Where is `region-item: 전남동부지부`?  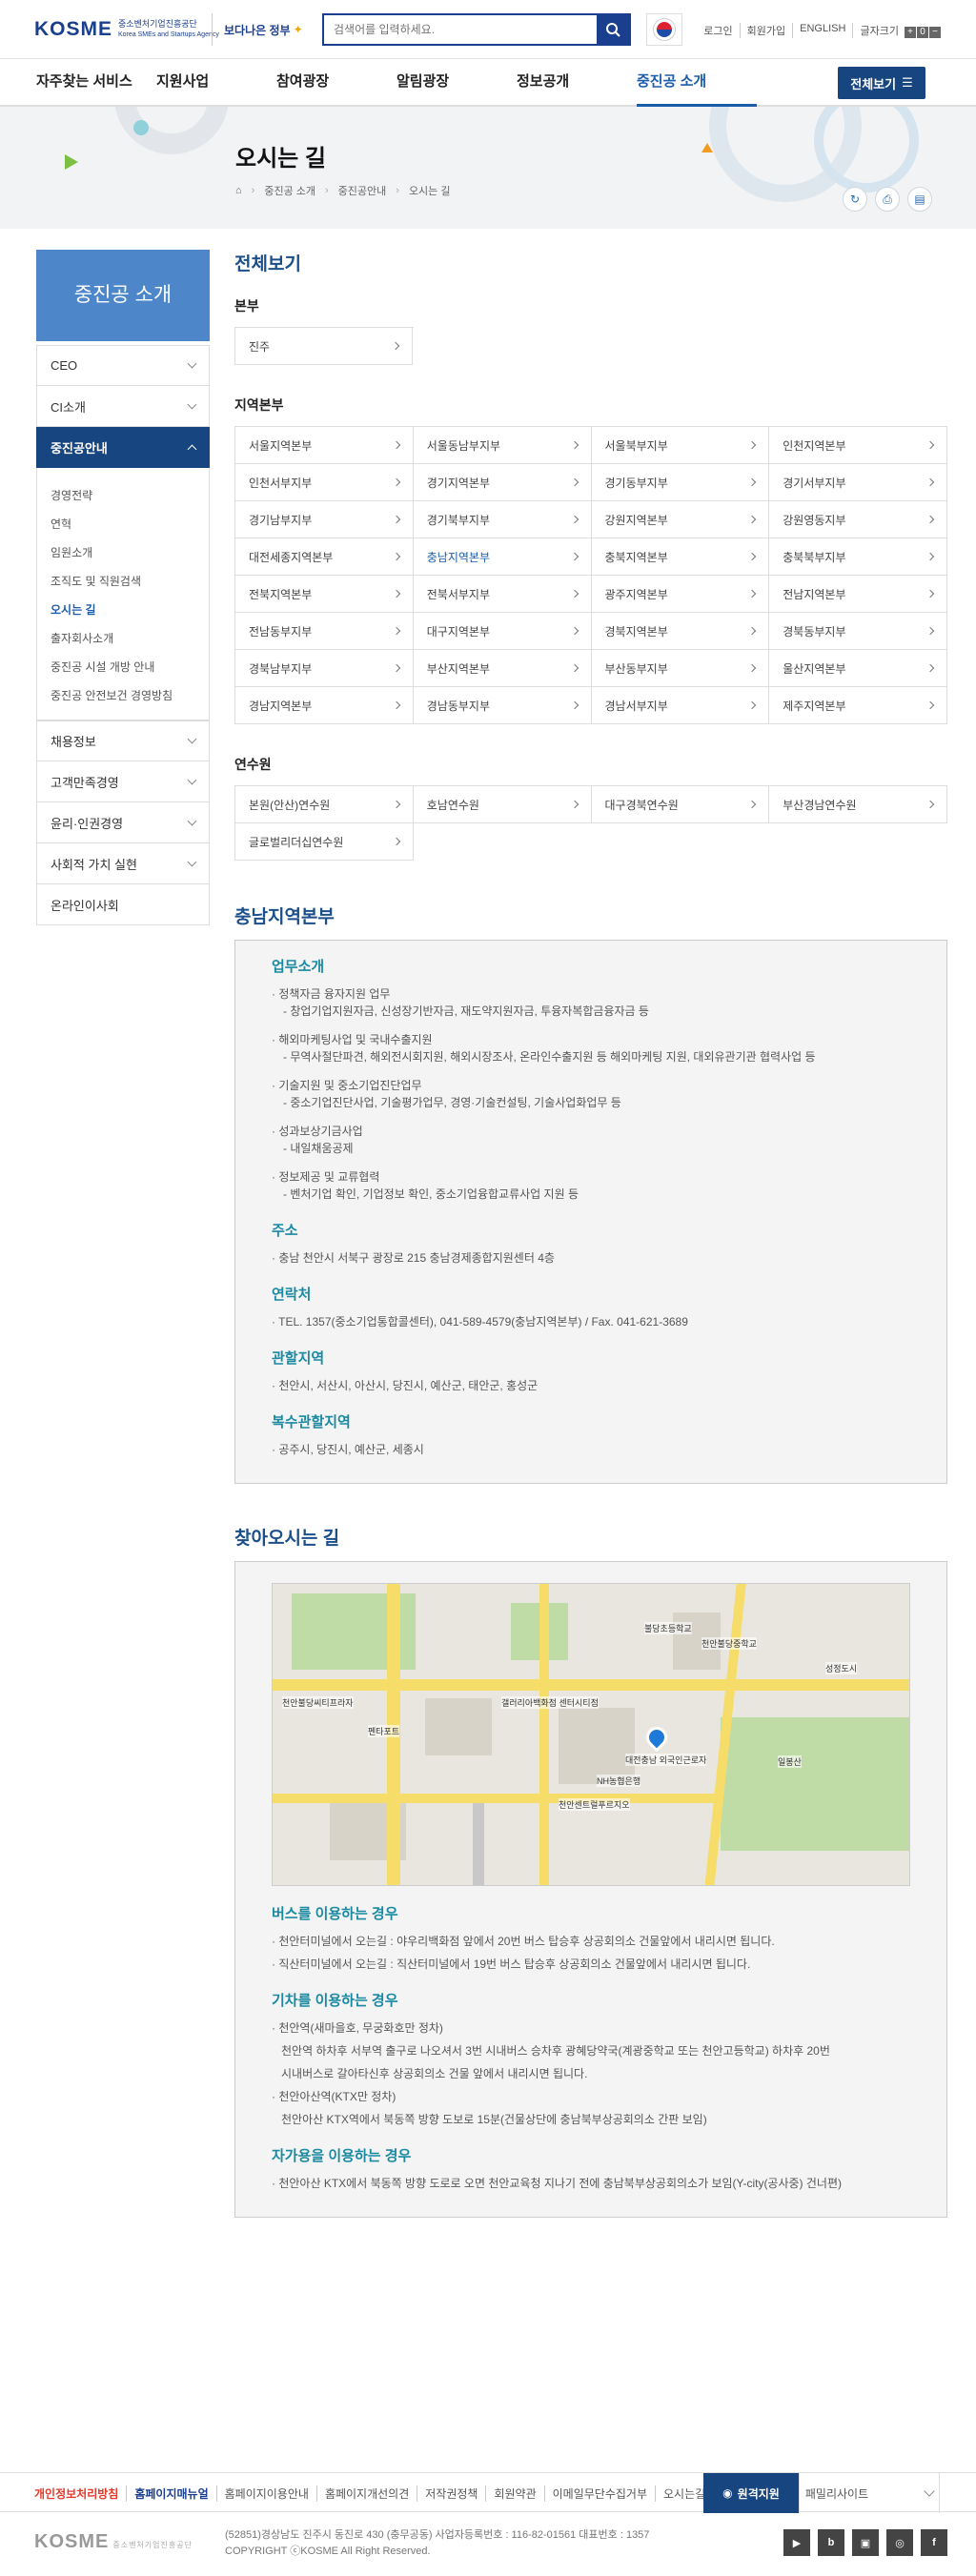
region-item: 전남동부지부 is located at coordinates (324, 631).